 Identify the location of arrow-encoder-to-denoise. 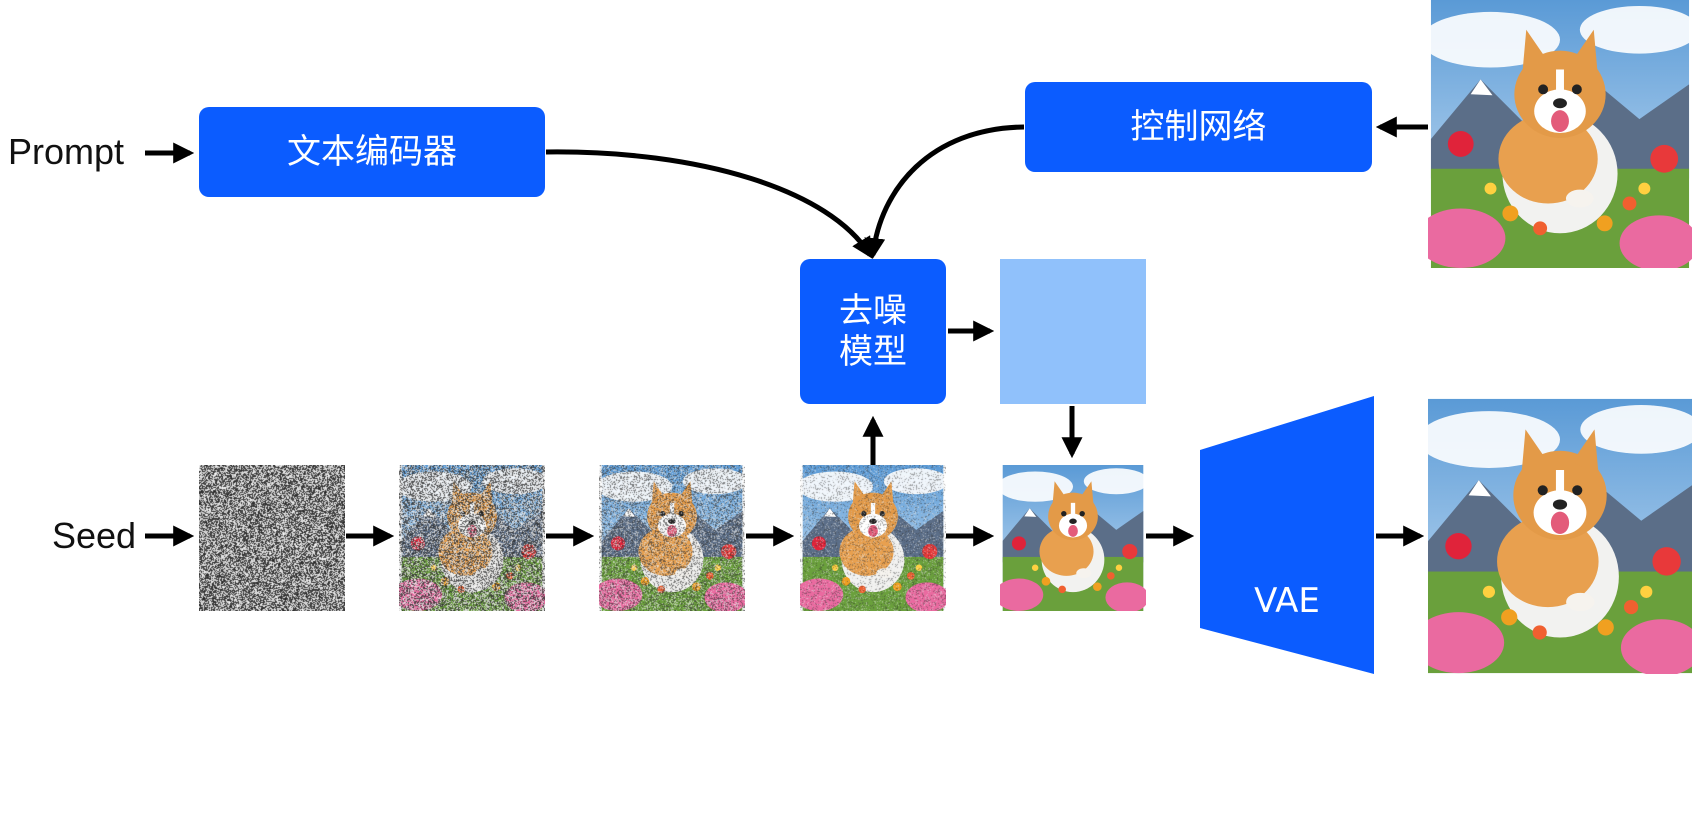
(709, 204).